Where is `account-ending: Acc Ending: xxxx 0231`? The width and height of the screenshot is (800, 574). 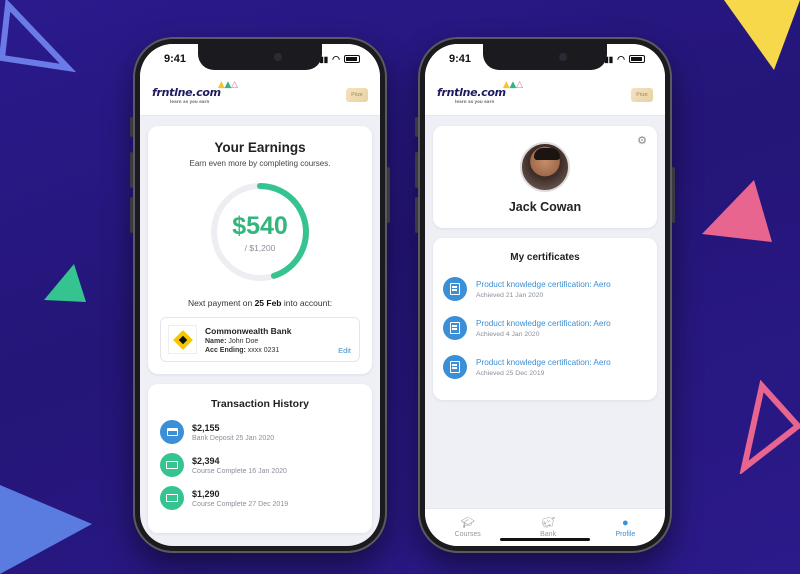
account-ending: Acc Ending: xxxx 0231 is located at coordinates (242, 350).